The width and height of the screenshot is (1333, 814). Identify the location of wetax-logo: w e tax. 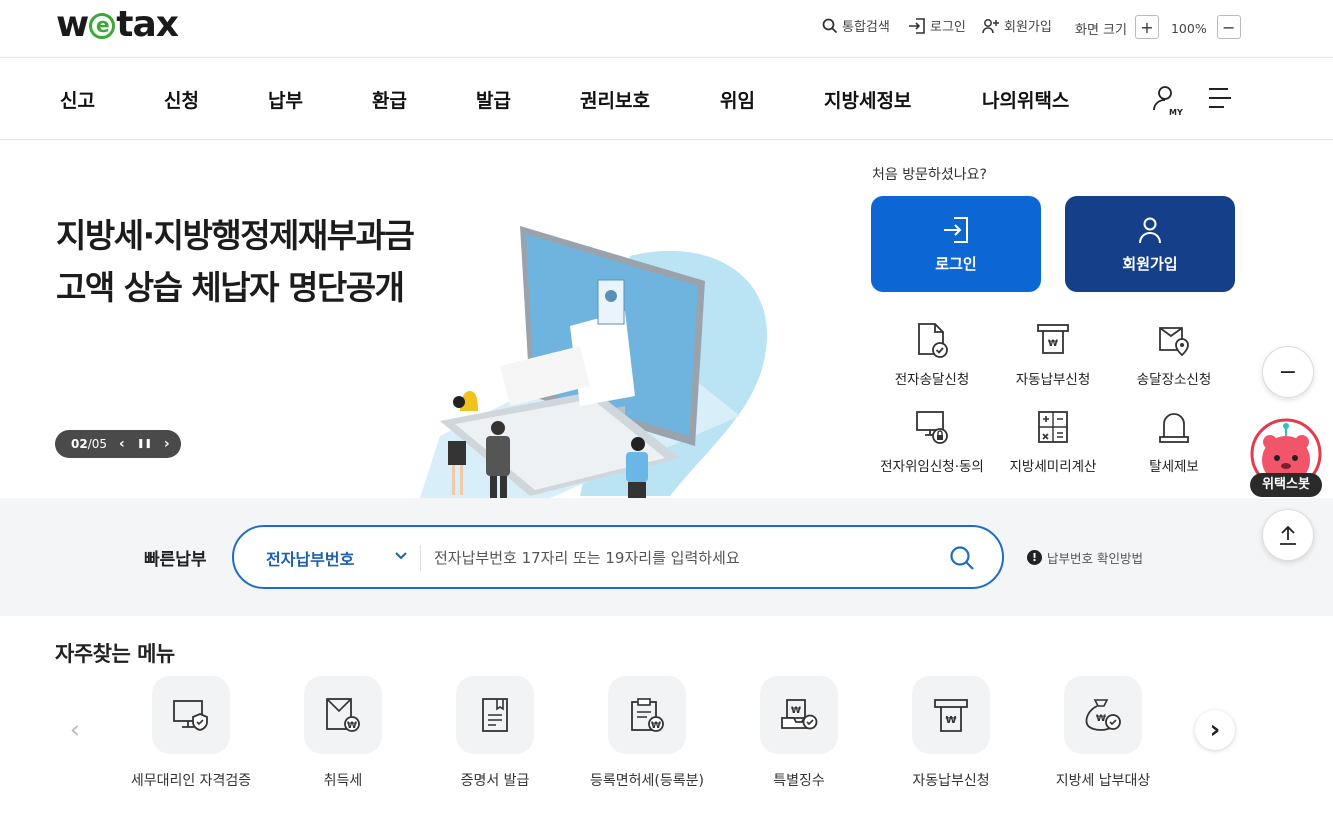
(117, 24).